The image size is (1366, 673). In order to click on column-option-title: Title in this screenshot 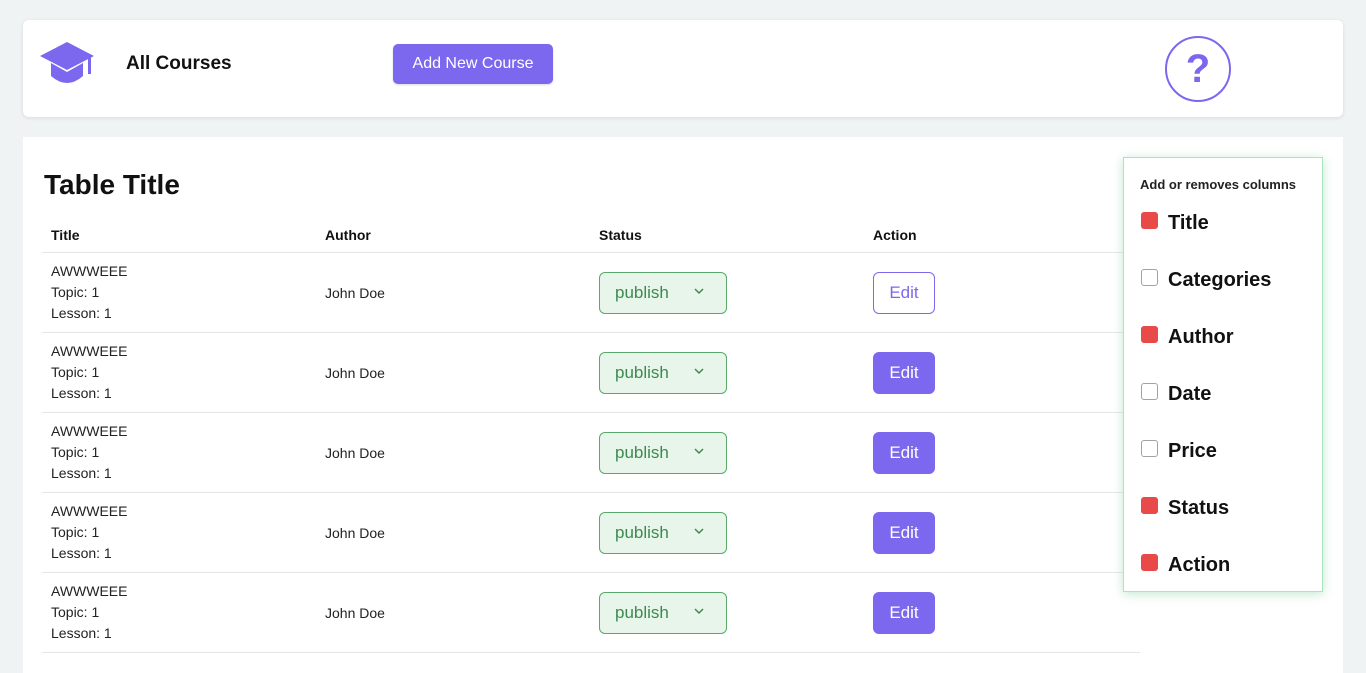, I will do `click(1175, 223)`.